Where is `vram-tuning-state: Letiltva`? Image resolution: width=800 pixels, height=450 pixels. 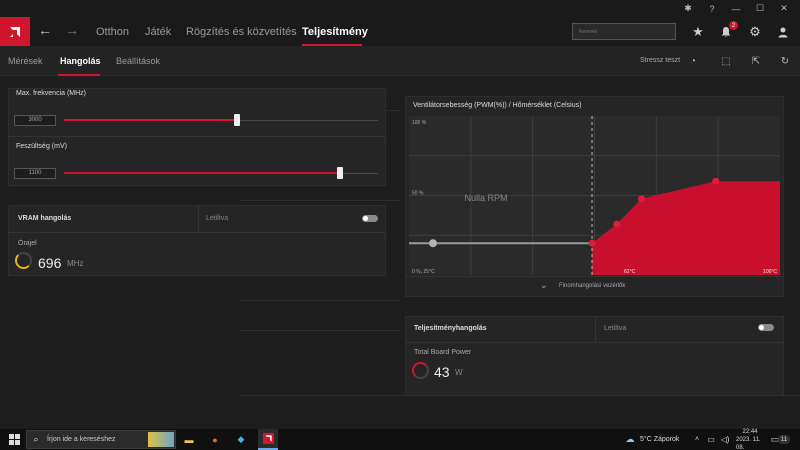 vram-tuning-state: Letiltva is located at coordinates (217, 218).